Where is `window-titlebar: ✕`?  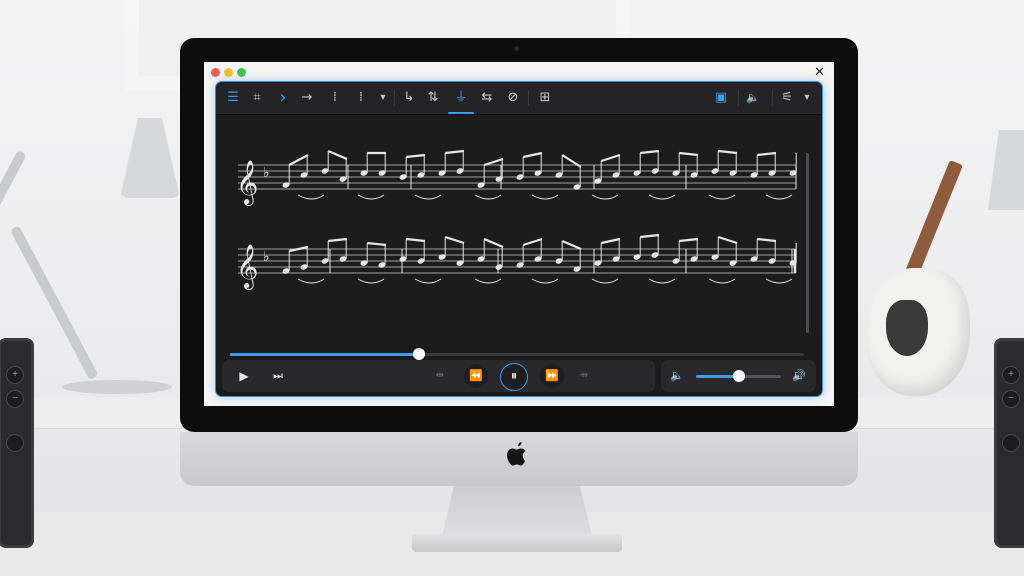
window-titlebar: ✕ is located at coordinates (519, 72).